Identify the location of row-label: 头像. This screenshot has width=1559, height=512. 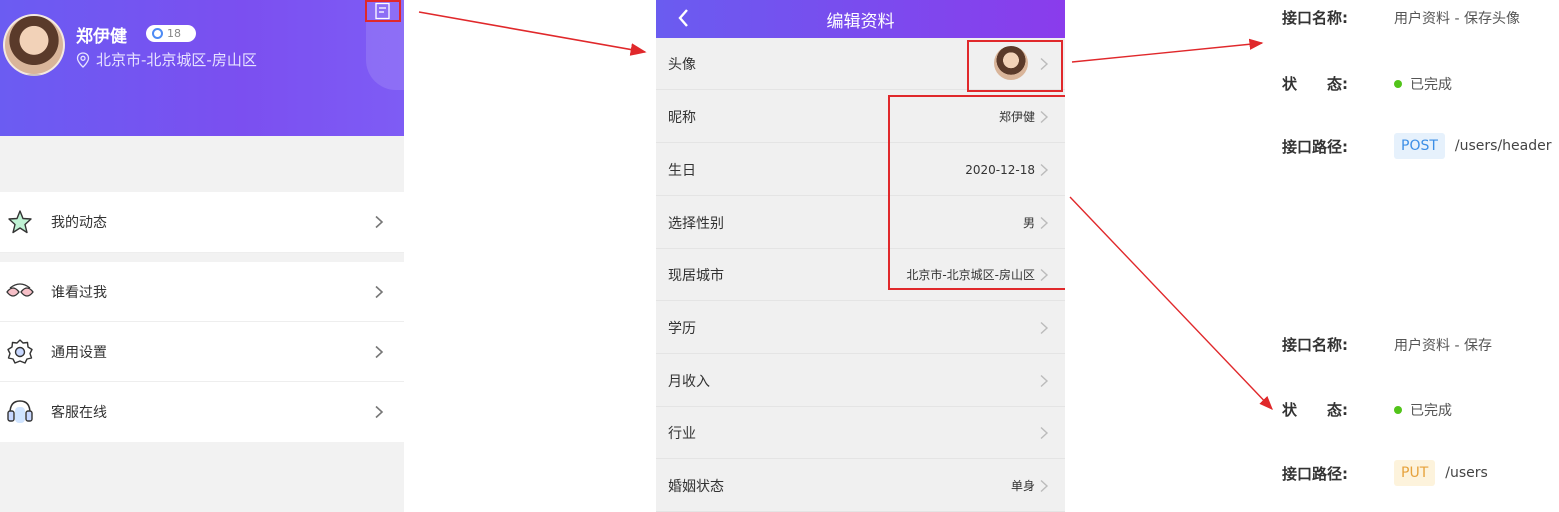
(682, 64).